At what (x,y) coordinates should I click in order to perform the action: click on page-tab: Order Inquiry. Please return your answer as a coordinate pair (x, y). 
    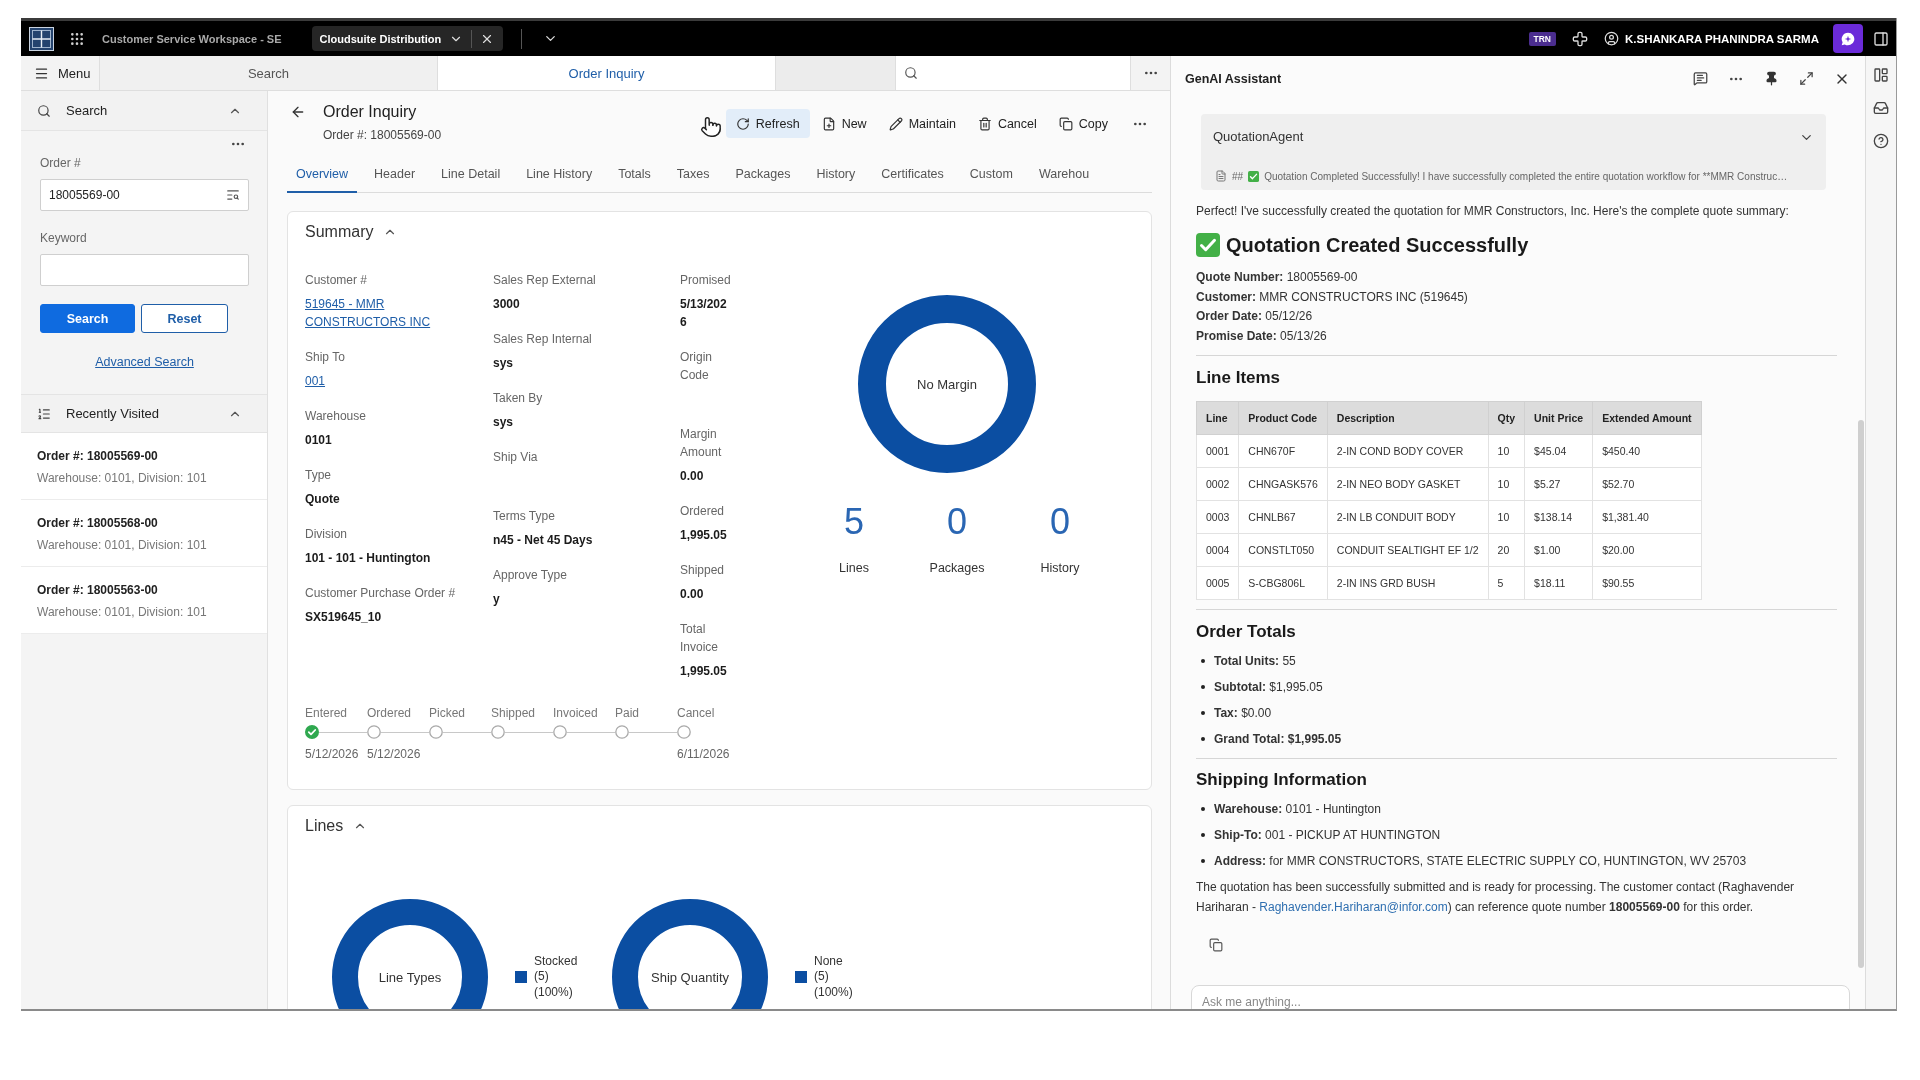
    Looking at the image, I should click on (607, 73).